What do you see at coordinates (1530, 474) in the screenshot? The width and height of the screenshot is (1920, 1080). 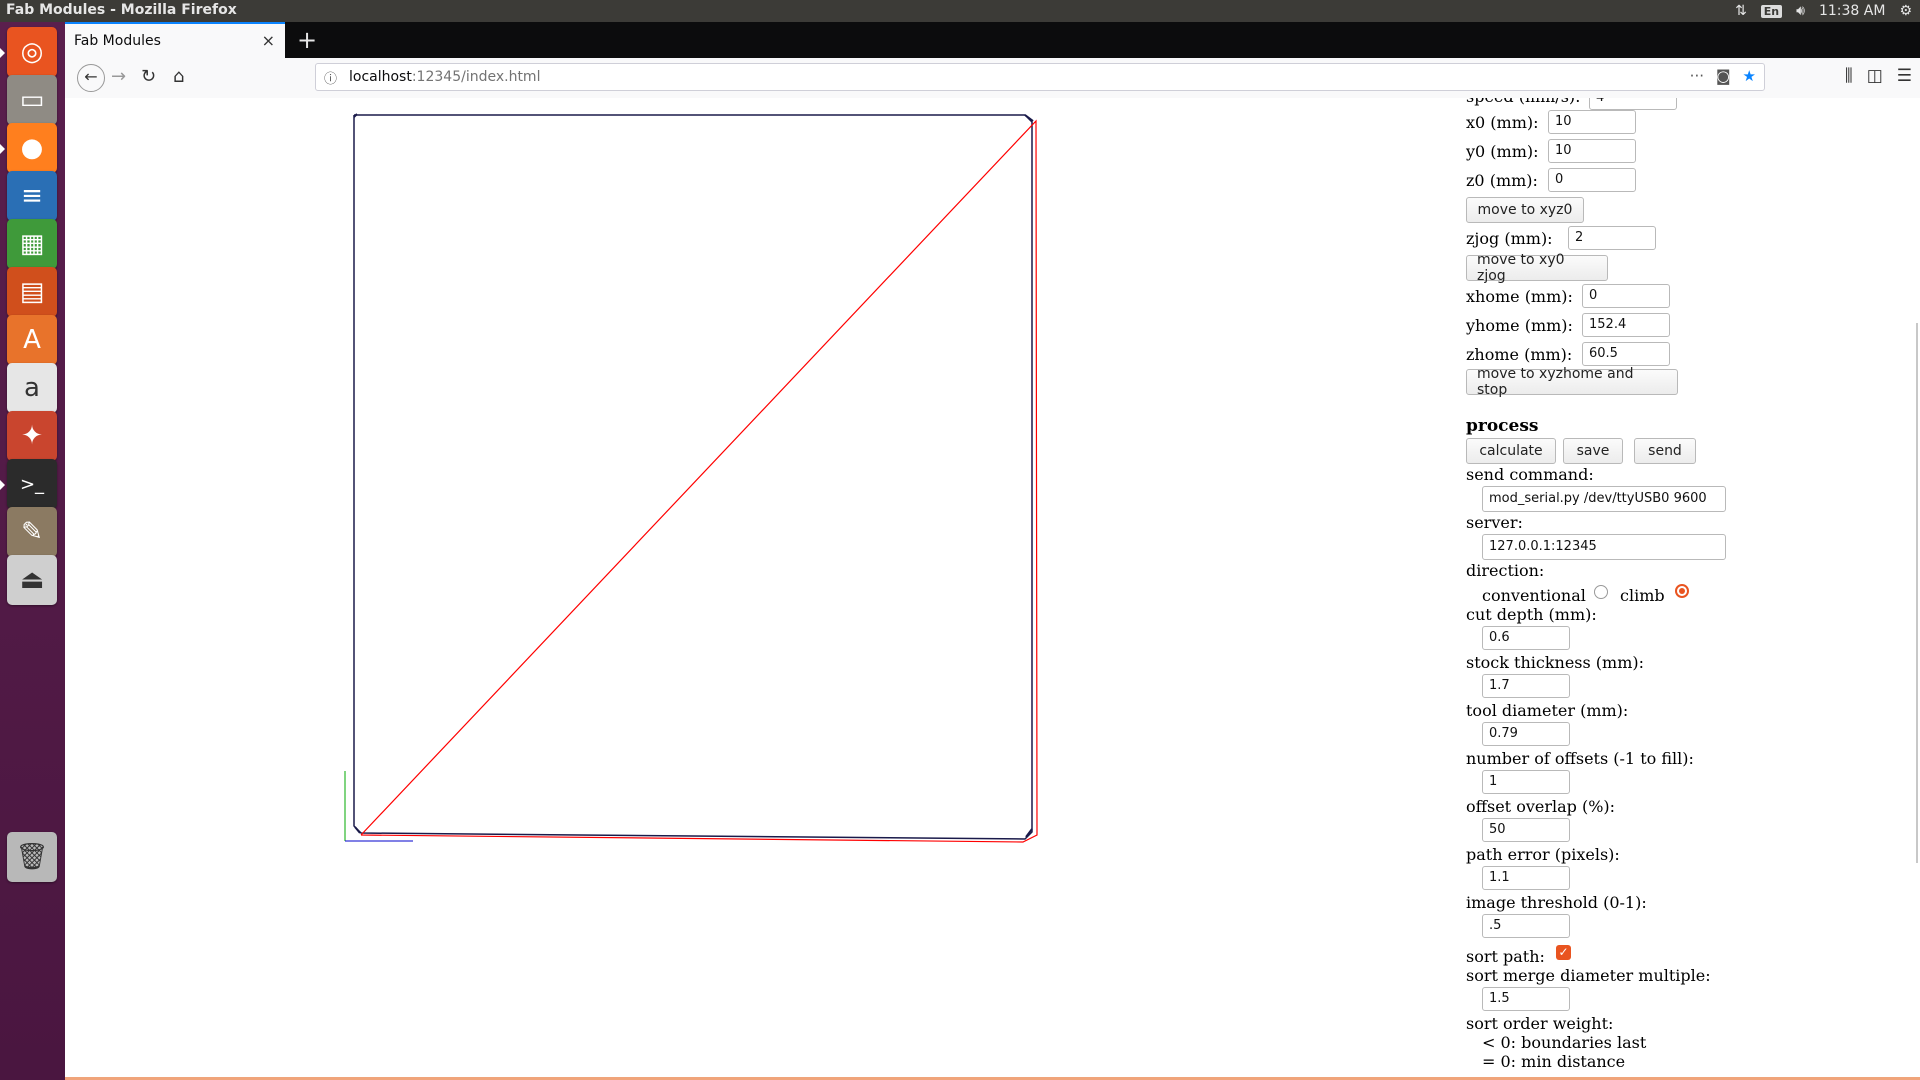 I see `send-command-label: send command:` at bounding box center [1530, 474].